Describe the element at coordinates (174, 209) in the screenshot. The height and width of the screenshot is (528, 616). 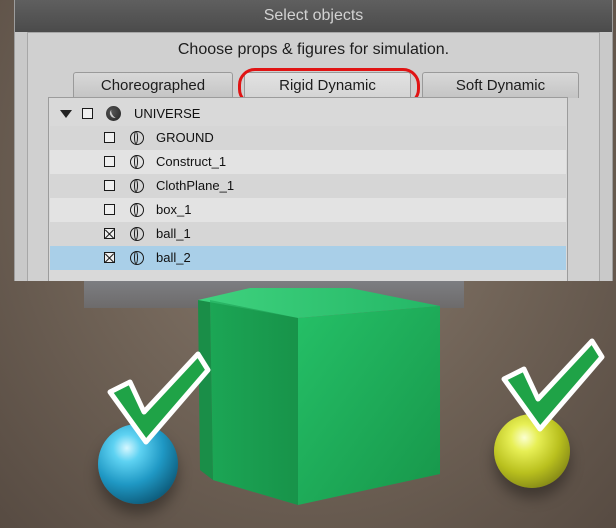
I see `tree-item-label: box_1` at that location.